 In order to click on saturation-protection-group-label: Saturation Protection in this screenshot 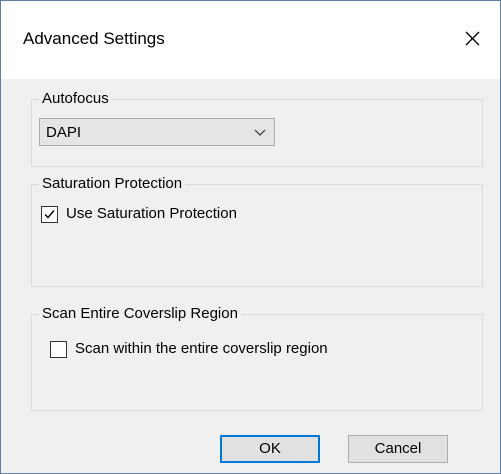, I will do `click(112, 184)`.